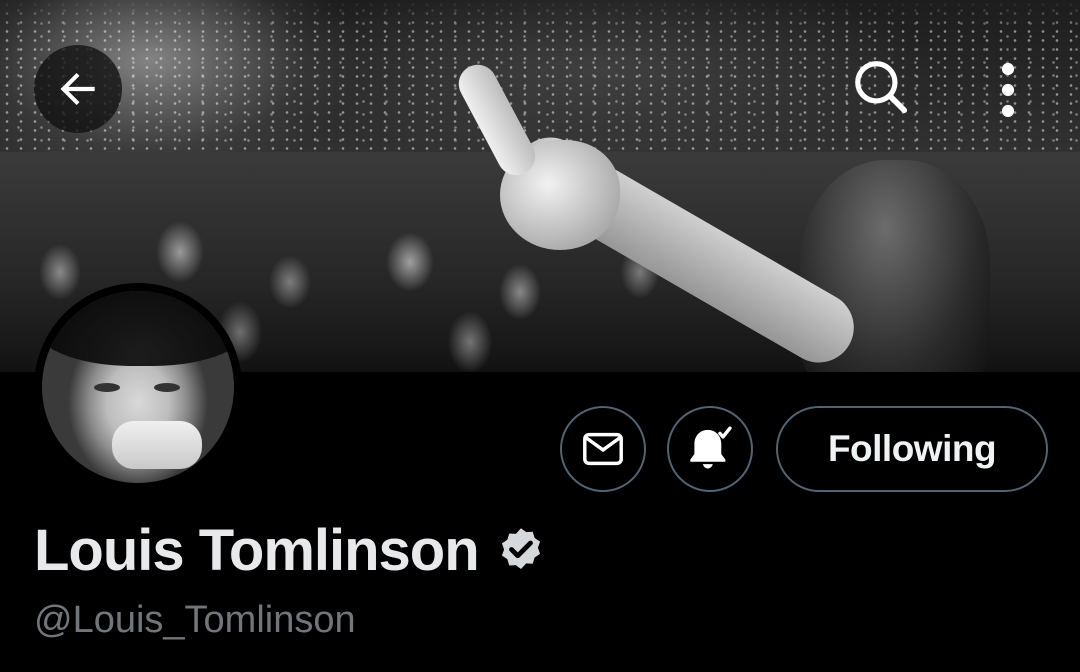 This screenshot has height=672, width=1080. I want to click on more-options-button, so click(1008, 90).